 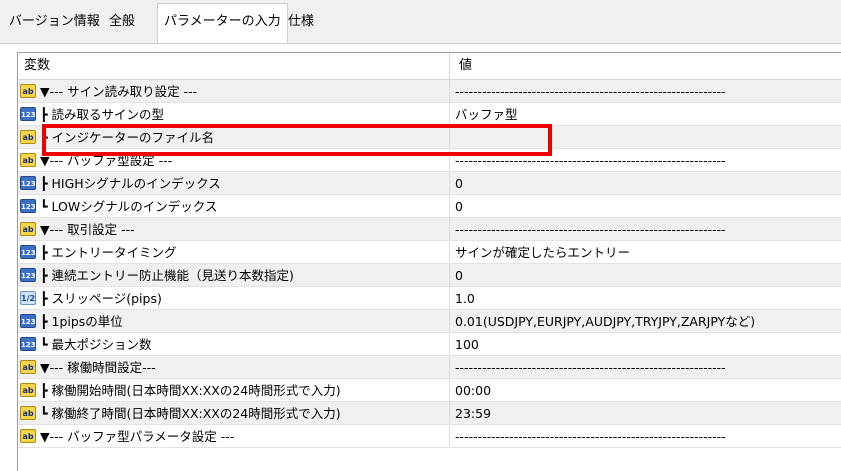 I want to click on parameter-name: ▼--- 取引設定 ---, so click(x=87, y=229).